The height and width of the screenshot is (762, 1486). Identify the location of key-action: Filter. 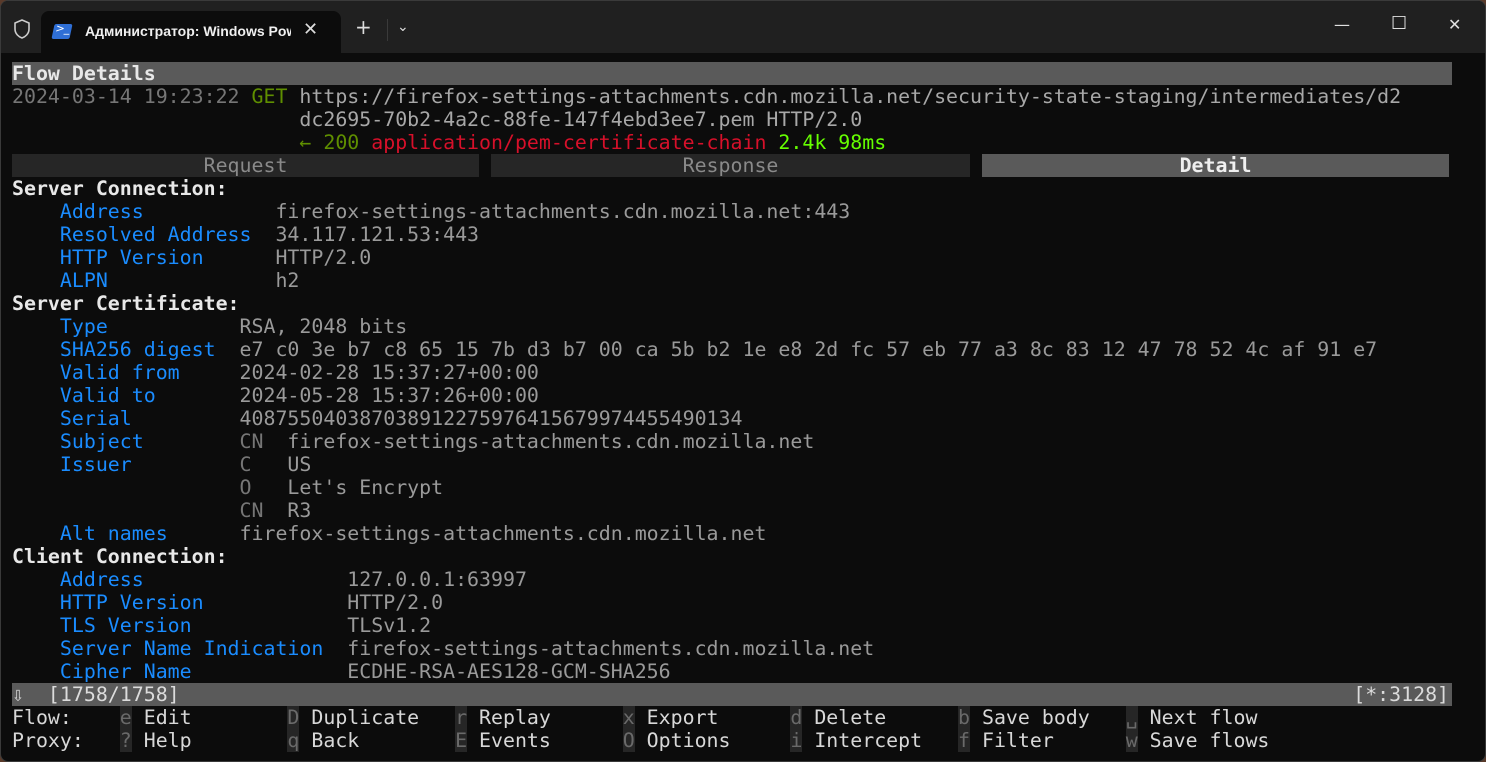
(1018, 740).